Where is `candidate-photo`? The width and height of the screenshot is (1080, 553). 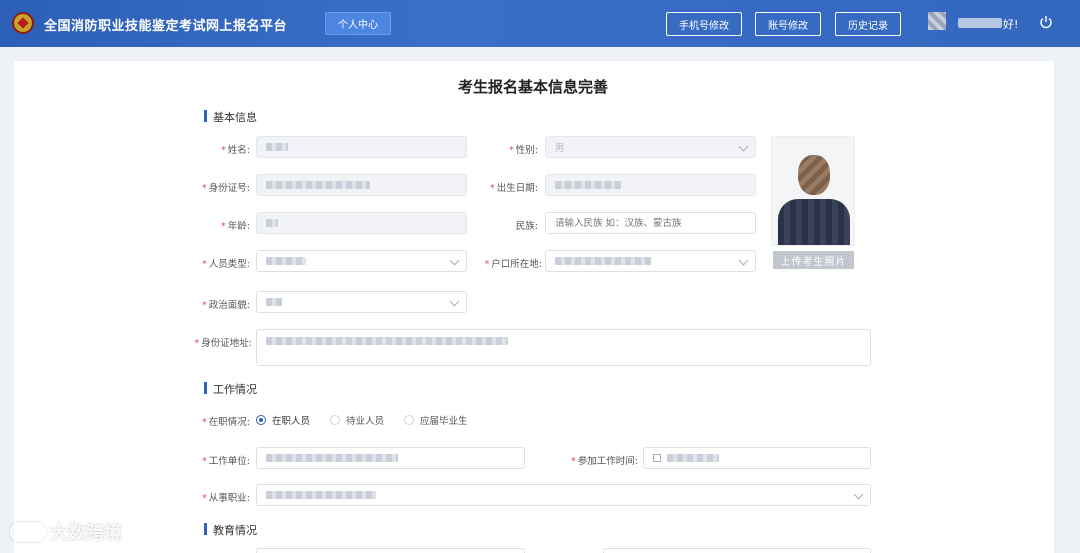 candidate-photo is located at coordinates (813, 191).